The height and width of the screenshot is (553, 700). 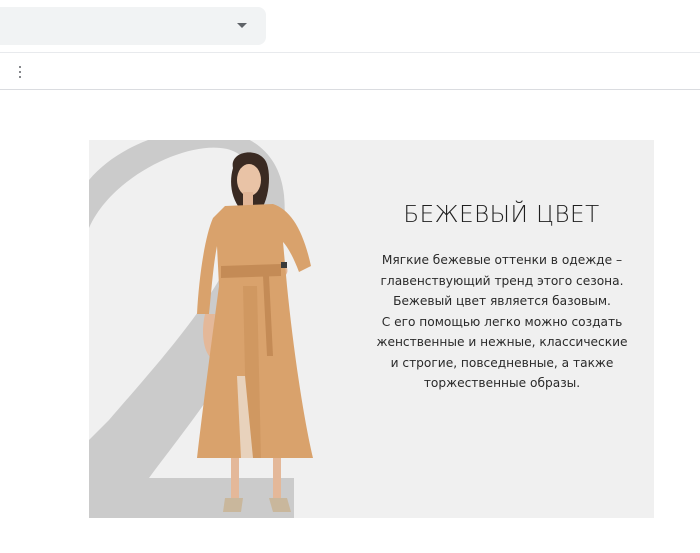 What do you see at coordinates (242, 25) in the screenshot?
I see `chevron-down-icon` at bounding box center [242, 25].